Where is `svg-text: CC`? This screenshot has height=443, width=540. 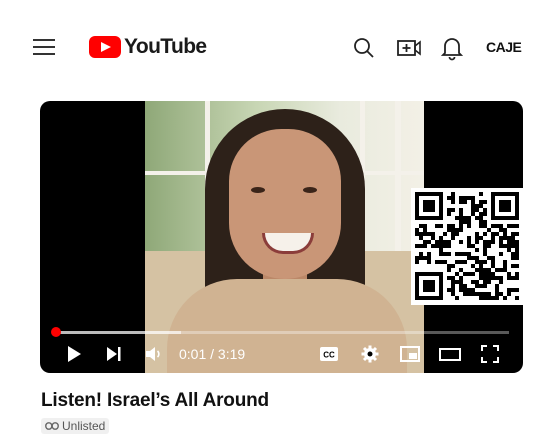 svg-text: CC is located at coordinates (329, 355).